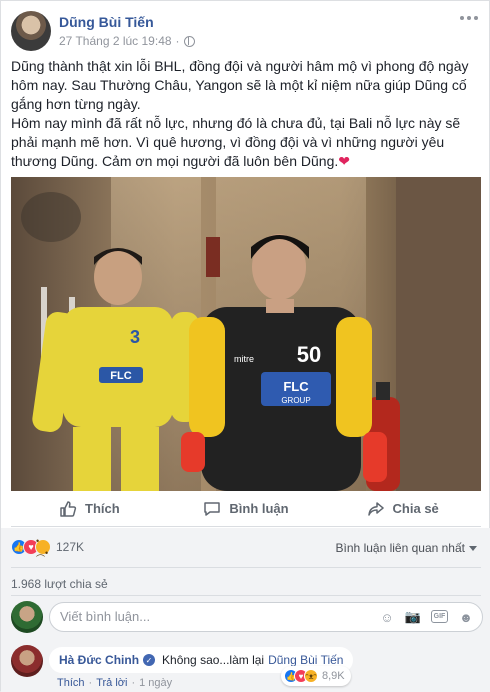 The width and height of the screenshot is (490, 692). I want to click on composer-tools: ☺ 📷 GIF ☻, so click(426, 617).